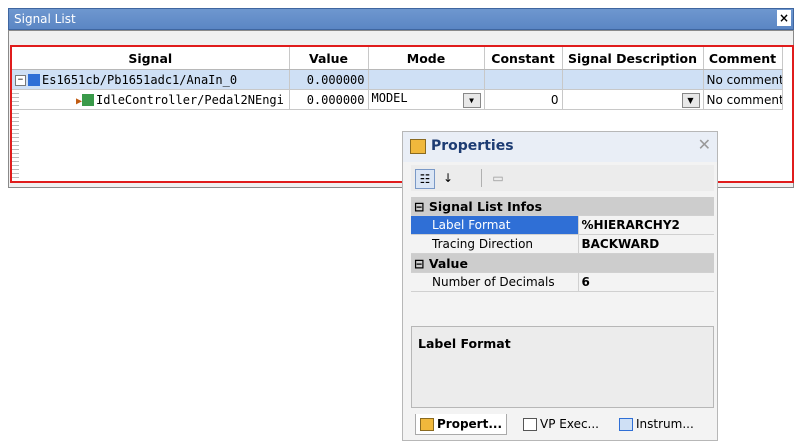 This screenshot has height=441, width=794. I want to click on property-name: Label Format, so click(495, 225).